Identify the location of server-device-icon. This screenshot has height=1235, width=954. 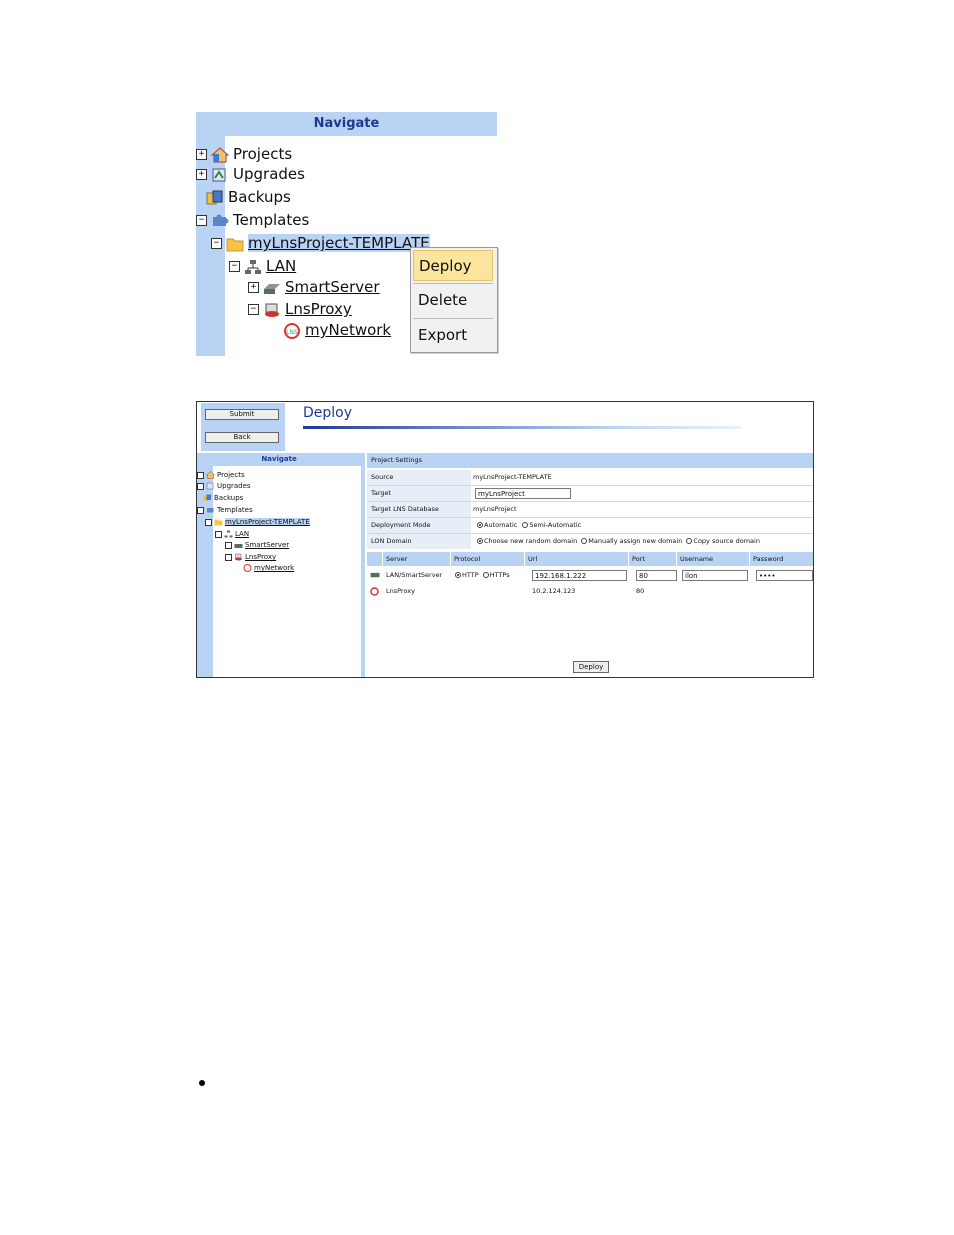
(238, 546).